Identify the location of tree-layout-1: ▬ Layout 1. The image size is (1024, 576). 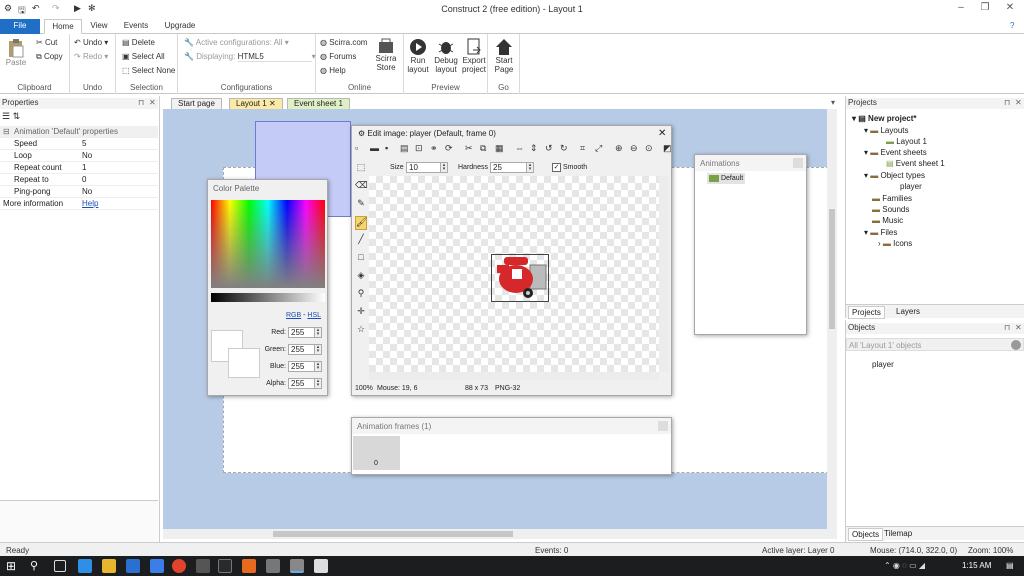
(906, 141).